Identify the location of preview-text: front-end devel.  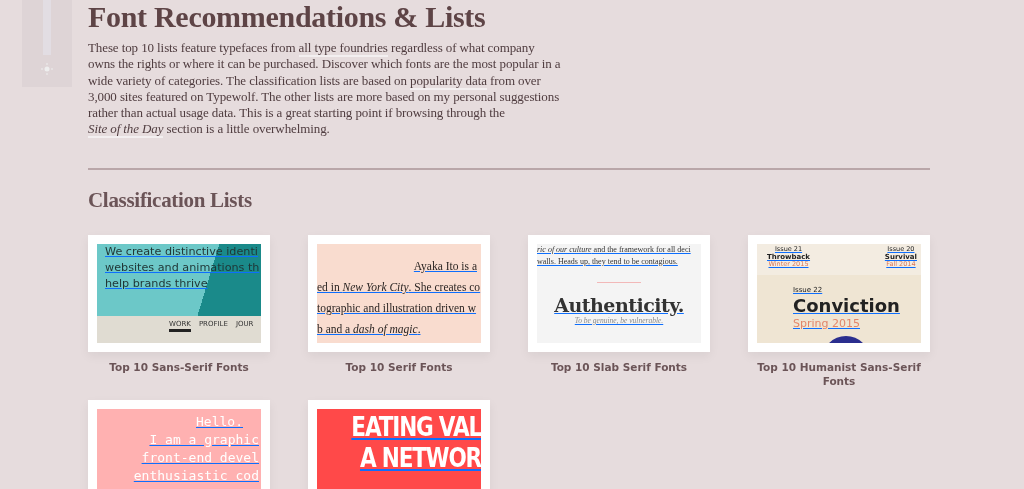
(200, 457).